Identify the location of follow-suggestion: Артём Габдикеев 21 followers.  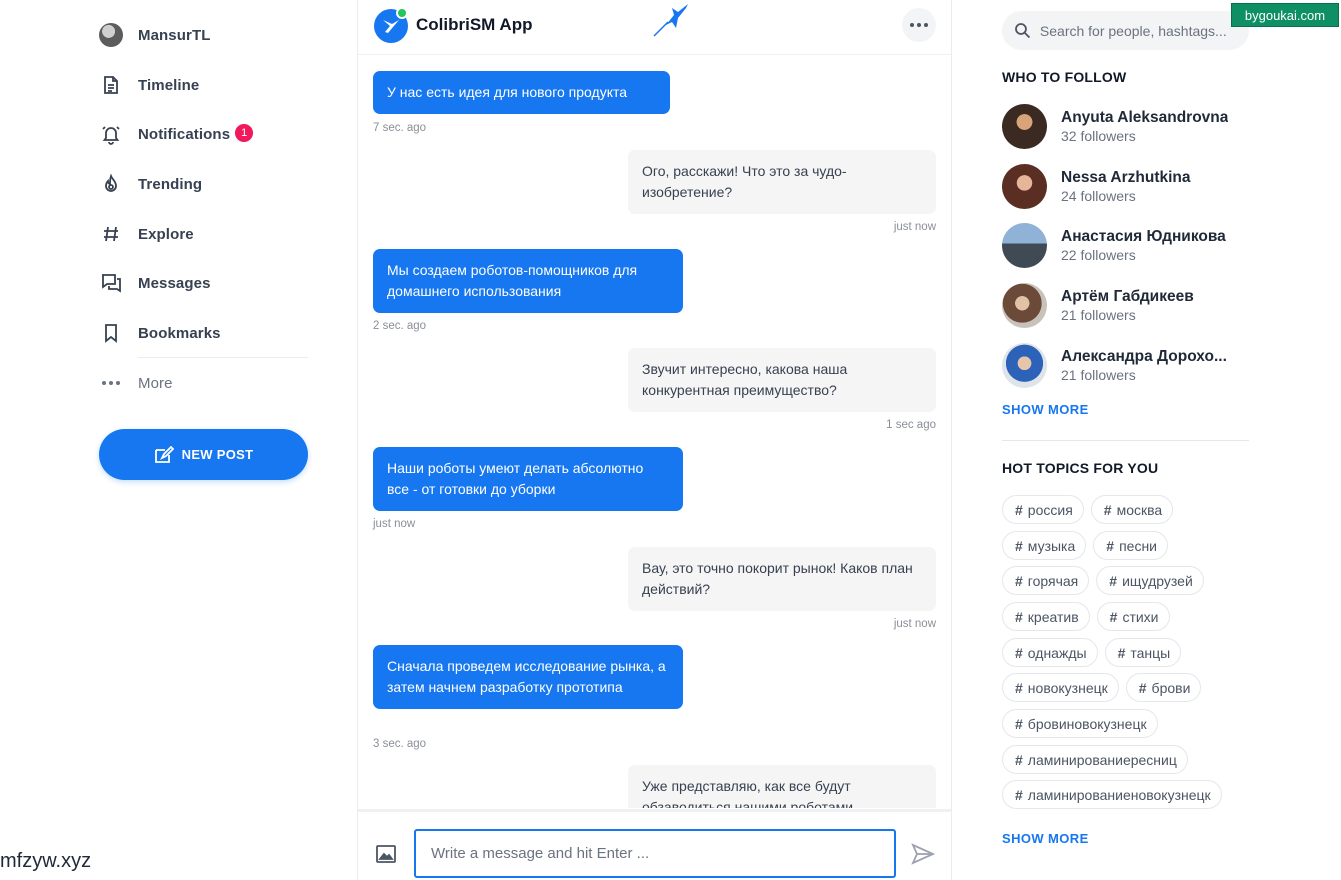
(1132, 305).